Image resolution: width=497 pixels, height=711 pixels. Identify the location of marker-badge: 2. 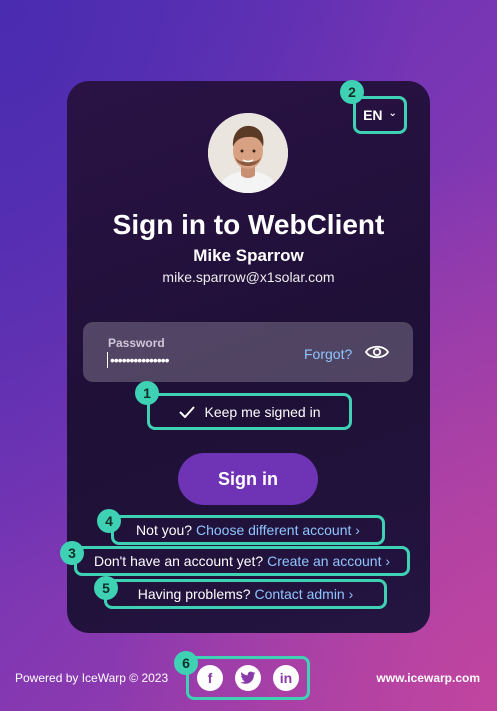
(352, 92).